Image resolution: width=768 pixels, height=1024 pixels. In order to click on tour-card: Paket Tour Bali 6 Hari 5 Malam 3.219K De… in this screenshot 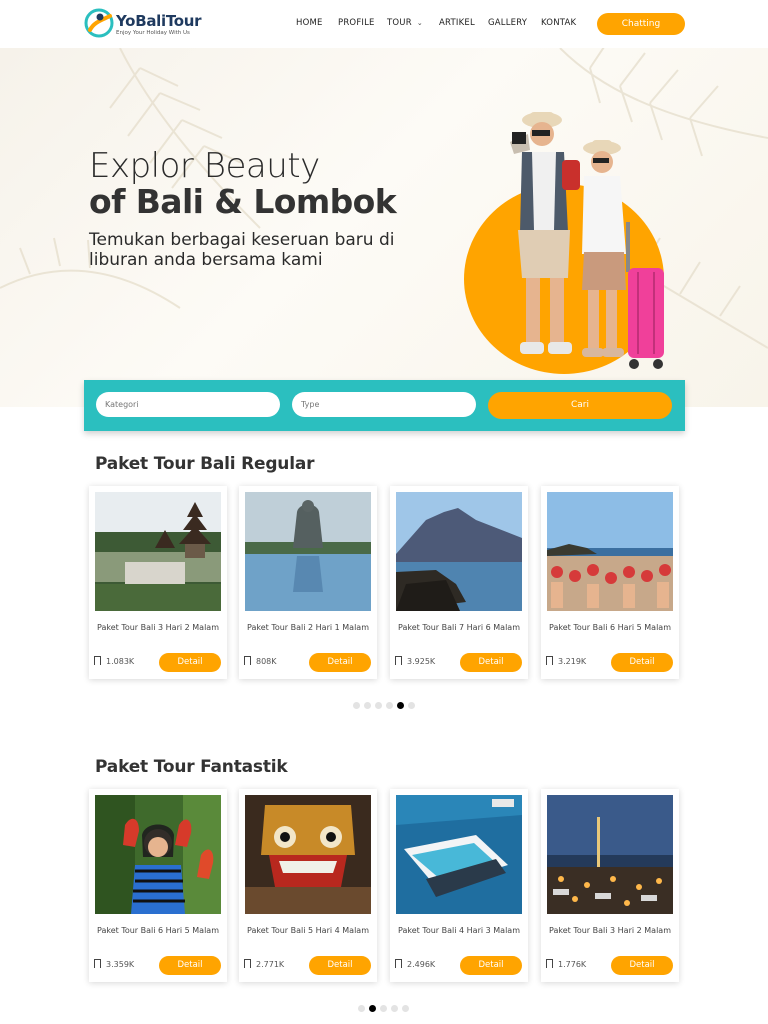, I will do `click(610, 582)`.